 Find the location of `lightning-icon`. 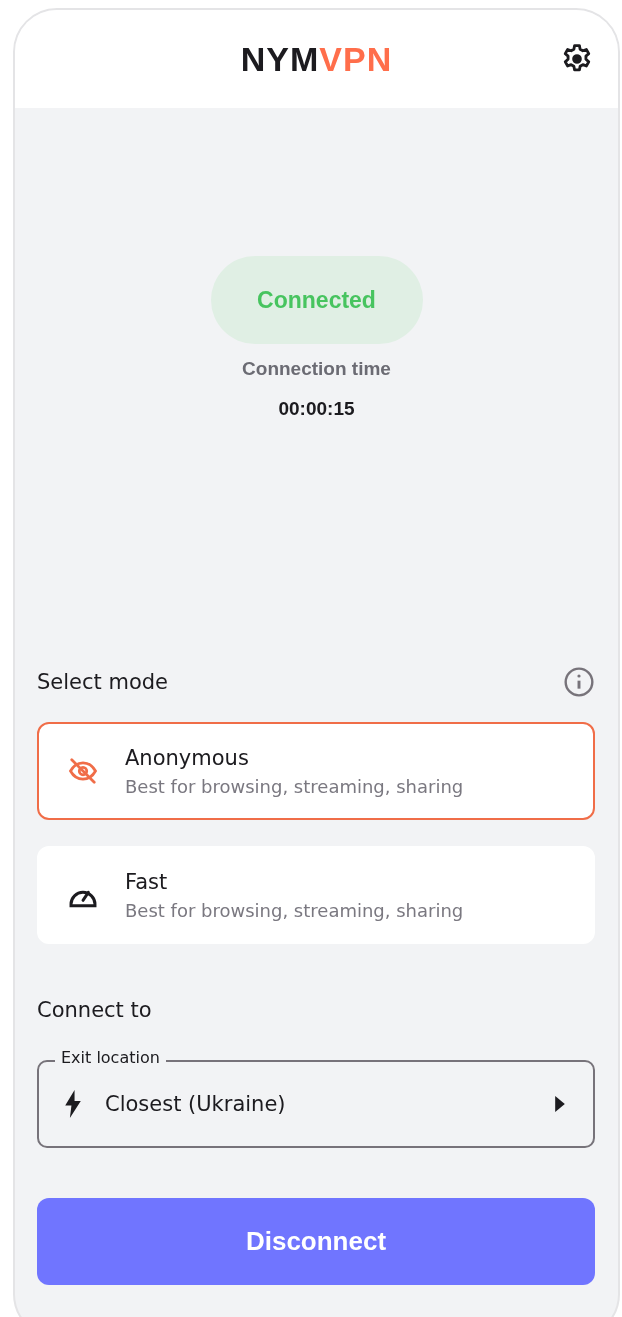

lightning-icon is located at coordinates (73, 1104).